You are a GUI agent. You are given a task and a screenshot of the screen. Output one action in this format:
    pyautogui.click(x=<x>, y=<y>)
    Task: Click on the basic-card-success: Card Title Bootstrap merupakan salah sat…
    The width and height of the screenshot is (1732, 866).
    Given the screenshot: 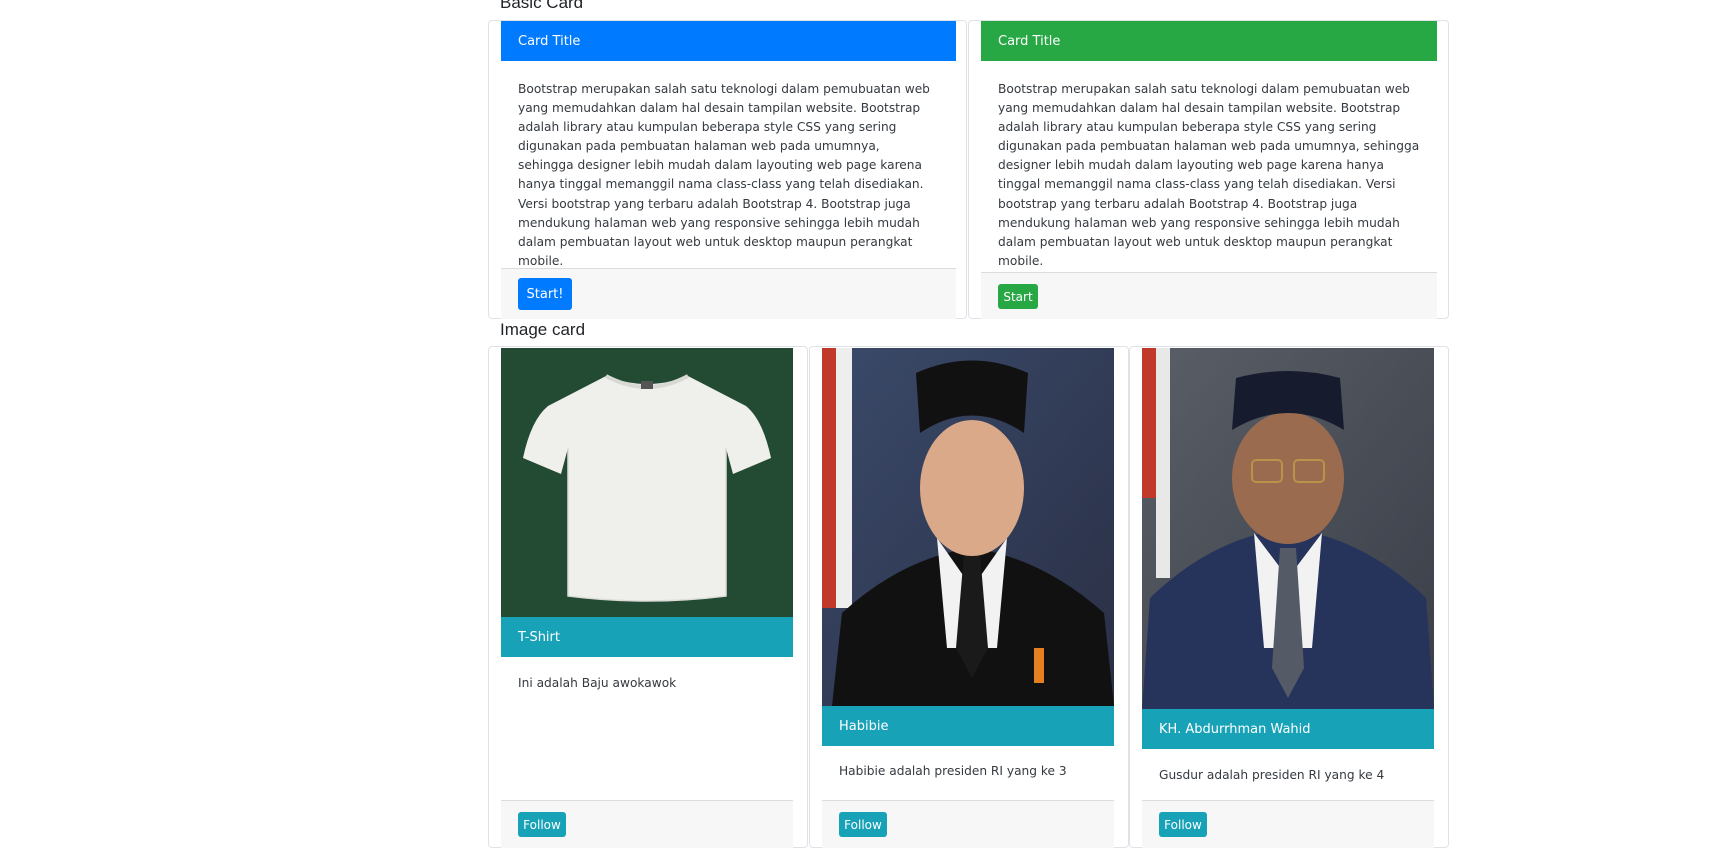 What is the action you would take?
    pyautogui.click(x=1208, y=169)
    